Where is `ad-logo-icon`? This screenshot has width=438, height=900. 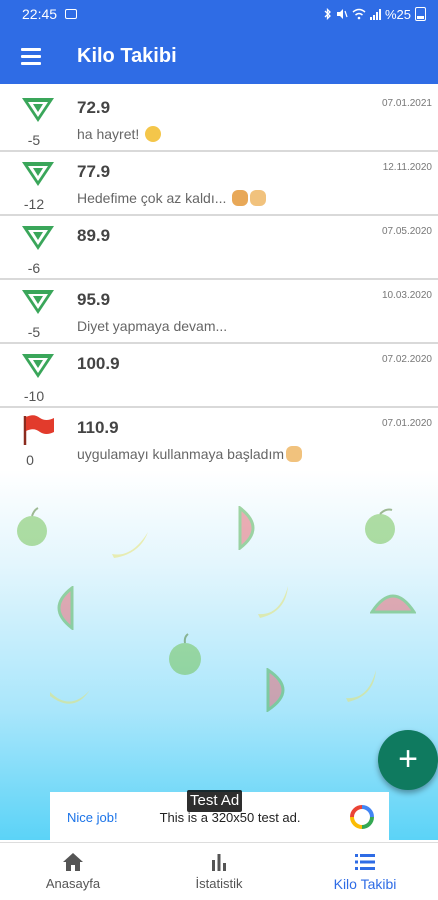 ad-logo-icon is located at coordinates (362, 817).